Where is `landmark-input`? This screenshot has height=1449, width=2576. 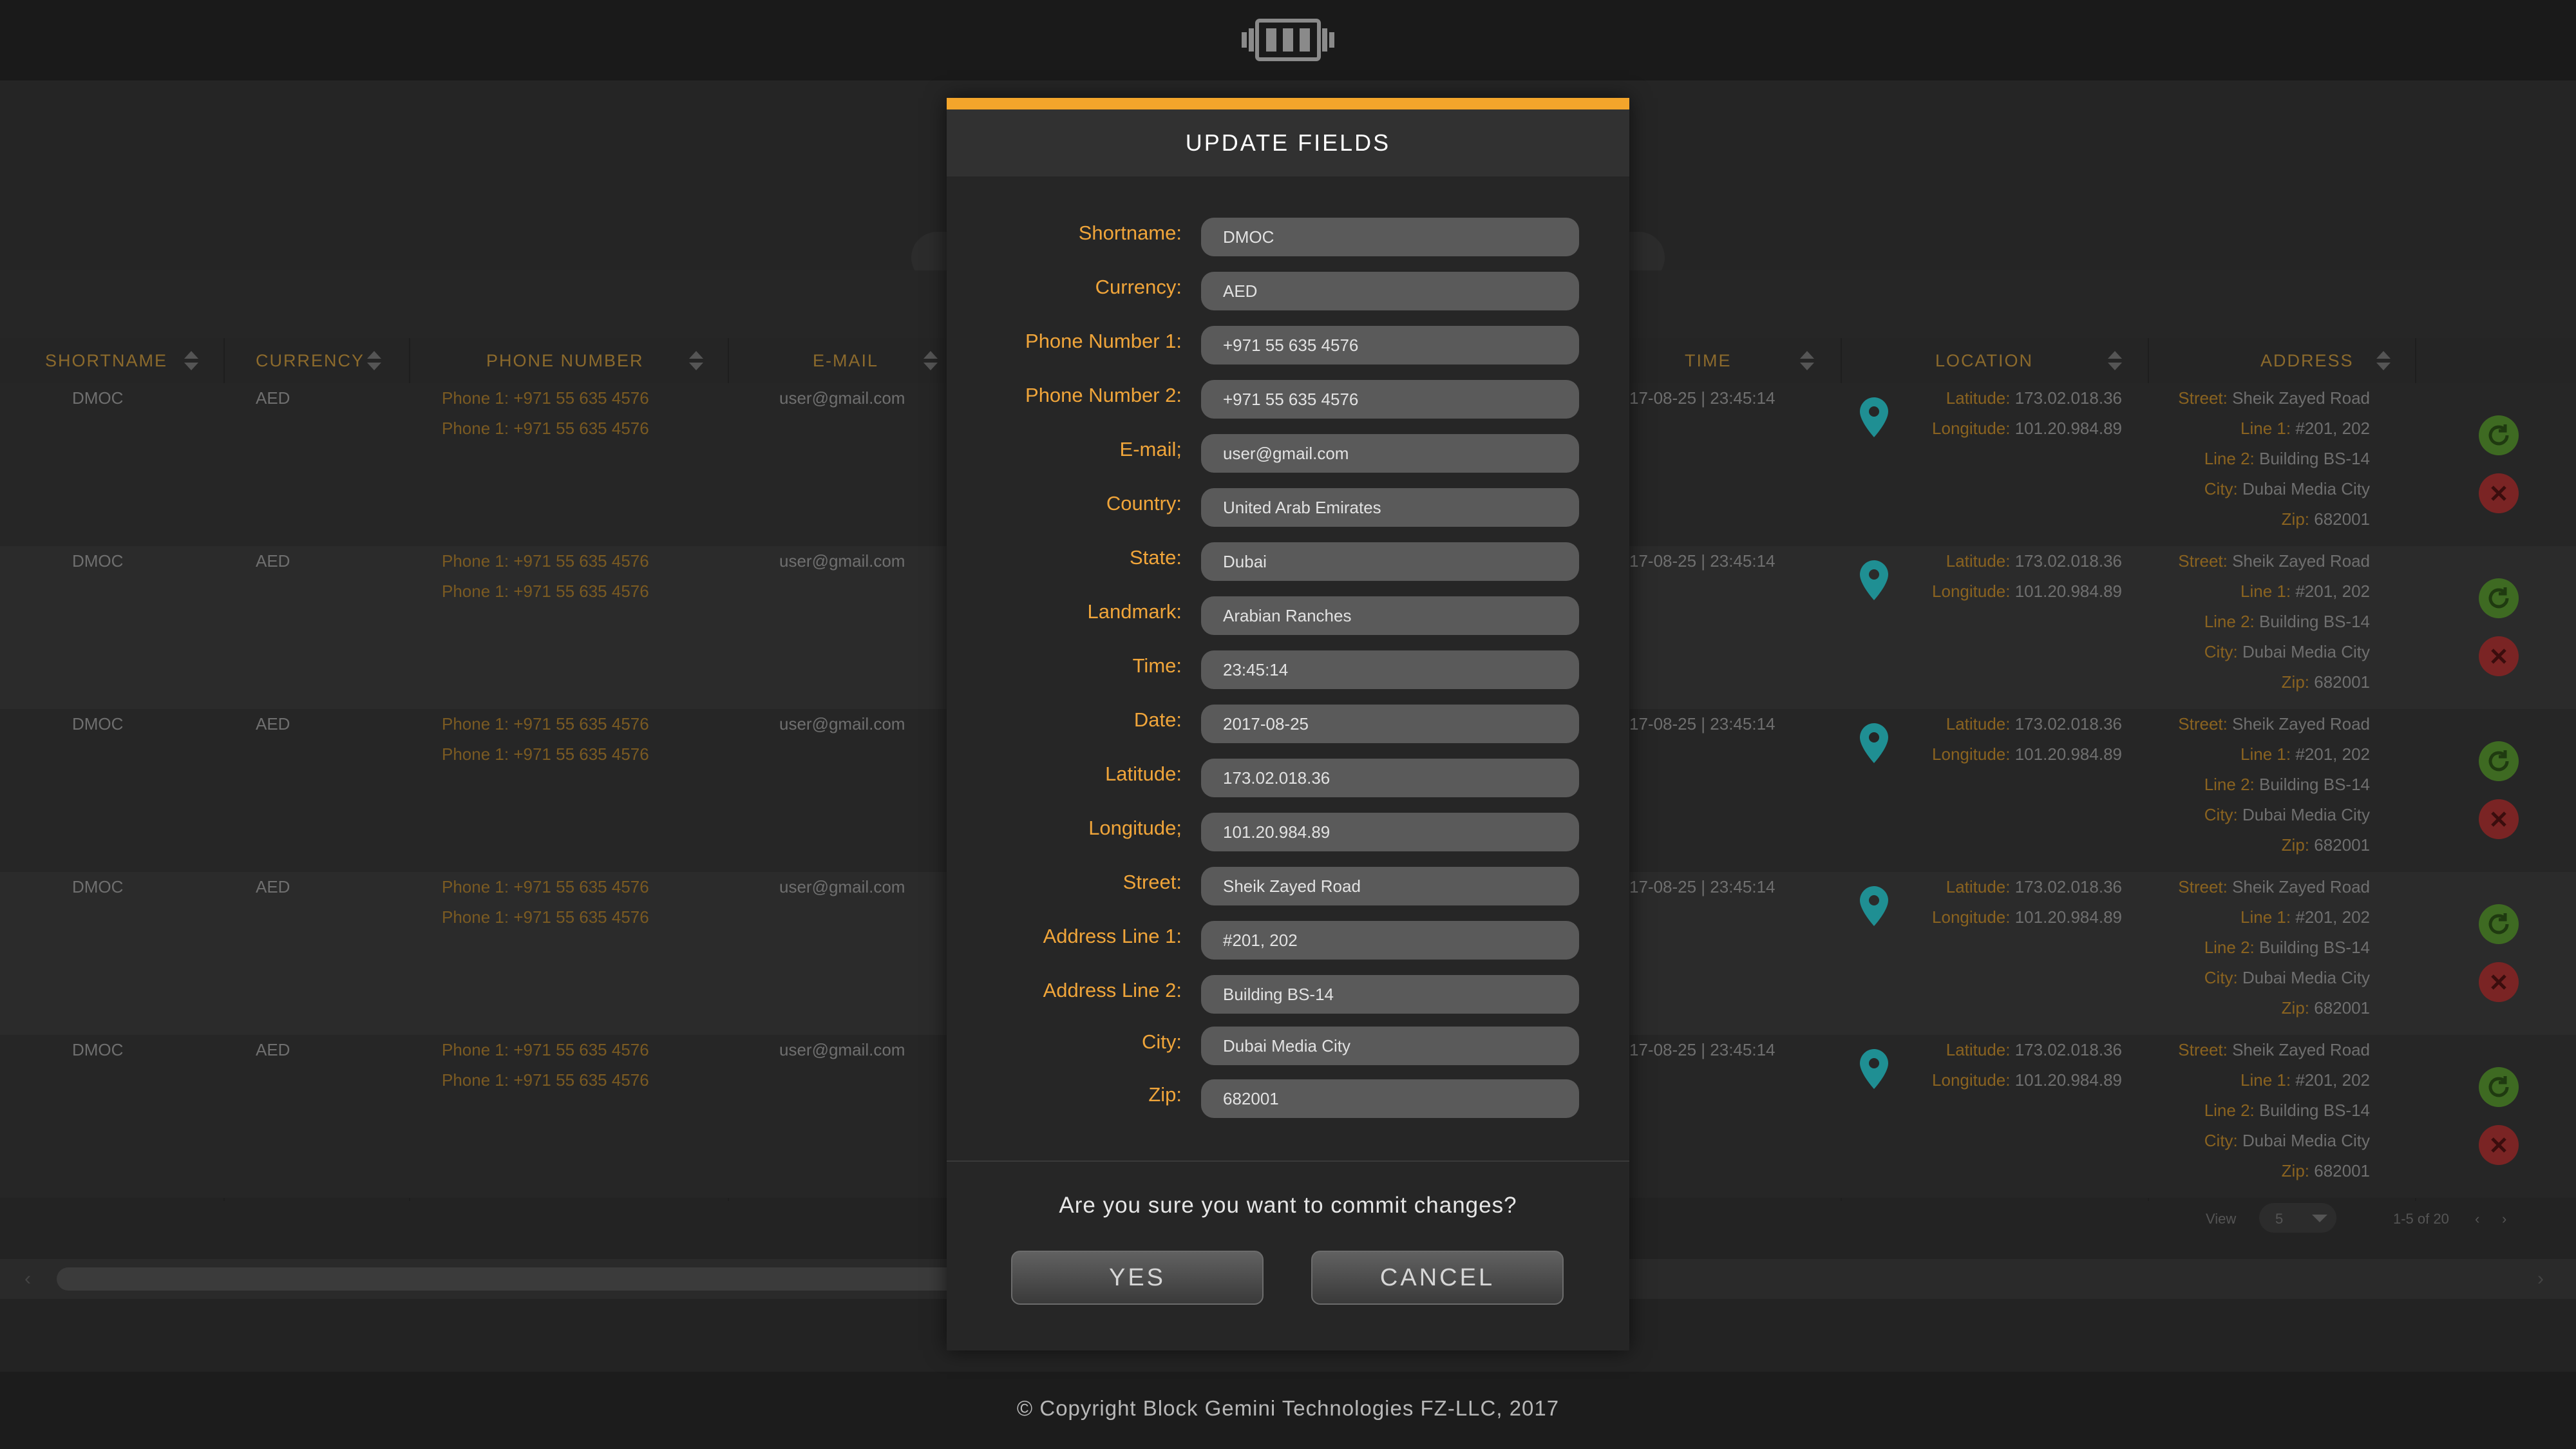
landmark-input is located at coordinates (1390, 615).